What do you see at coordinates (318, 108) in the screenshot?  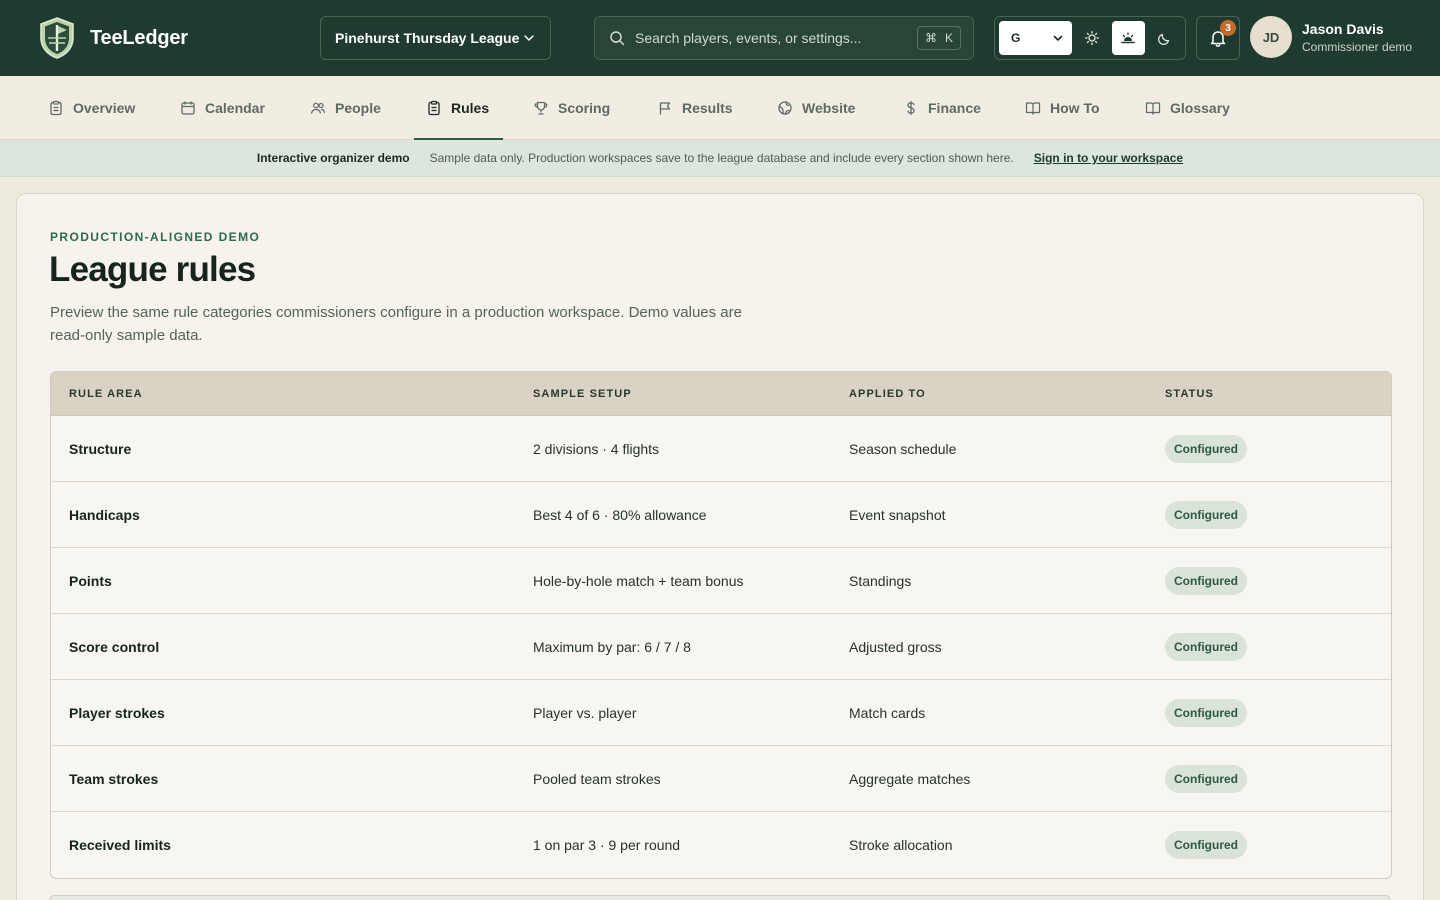 I see `people-icon` at bounding box center [318, 108].